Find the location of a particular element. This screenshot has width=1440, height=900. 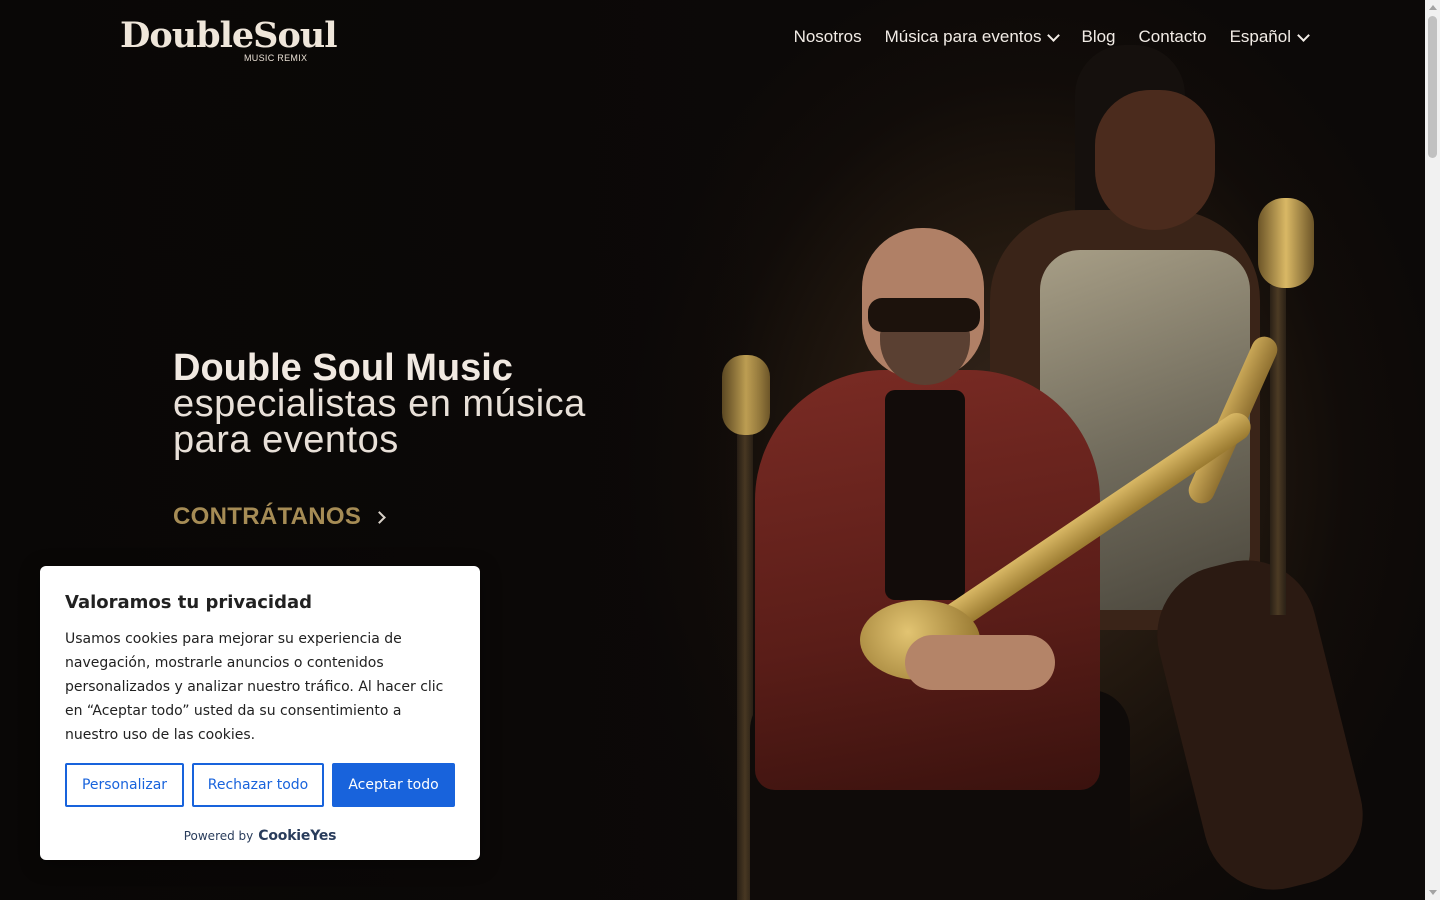

nav-item-nosotros: Nosotros is located at coordinates (828, 37).